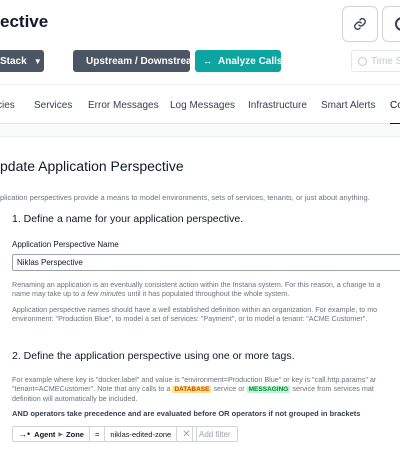 This screenshot has height=450, width=400. Describe the element at coordinates (238, 61) in the screenshot. I see `analyze-calls-button: ↔ Analyze Calls` at that location.